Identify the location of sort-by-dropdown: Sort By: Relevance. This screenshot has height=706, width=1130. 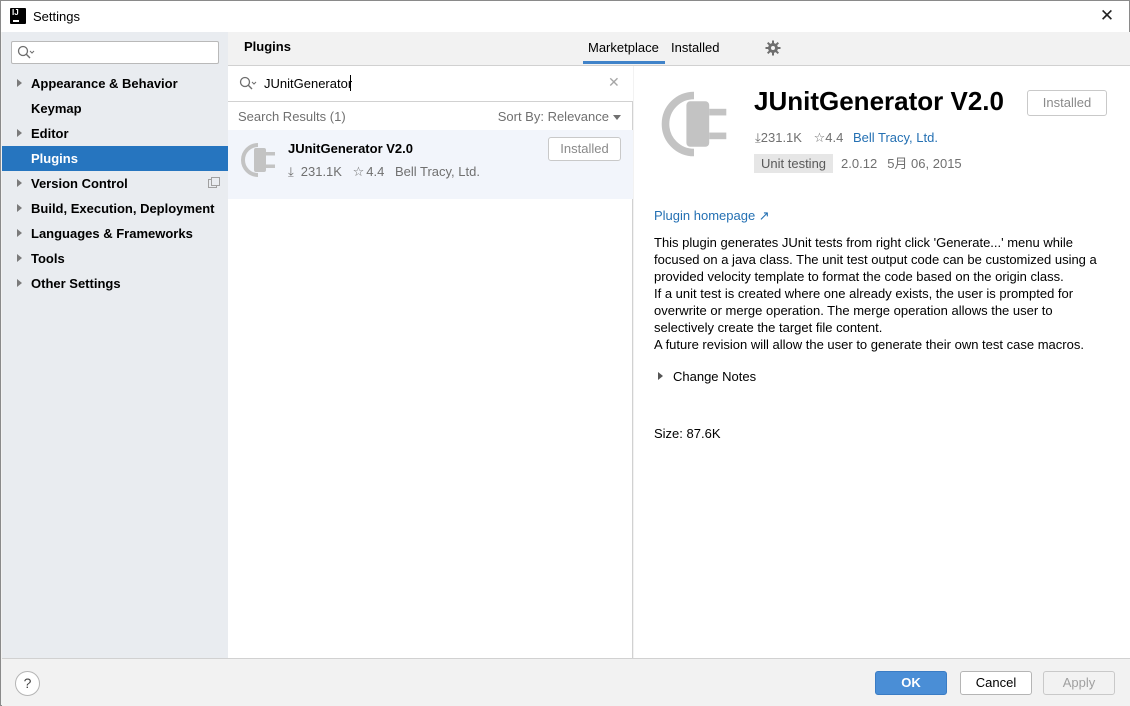
(559, 116).